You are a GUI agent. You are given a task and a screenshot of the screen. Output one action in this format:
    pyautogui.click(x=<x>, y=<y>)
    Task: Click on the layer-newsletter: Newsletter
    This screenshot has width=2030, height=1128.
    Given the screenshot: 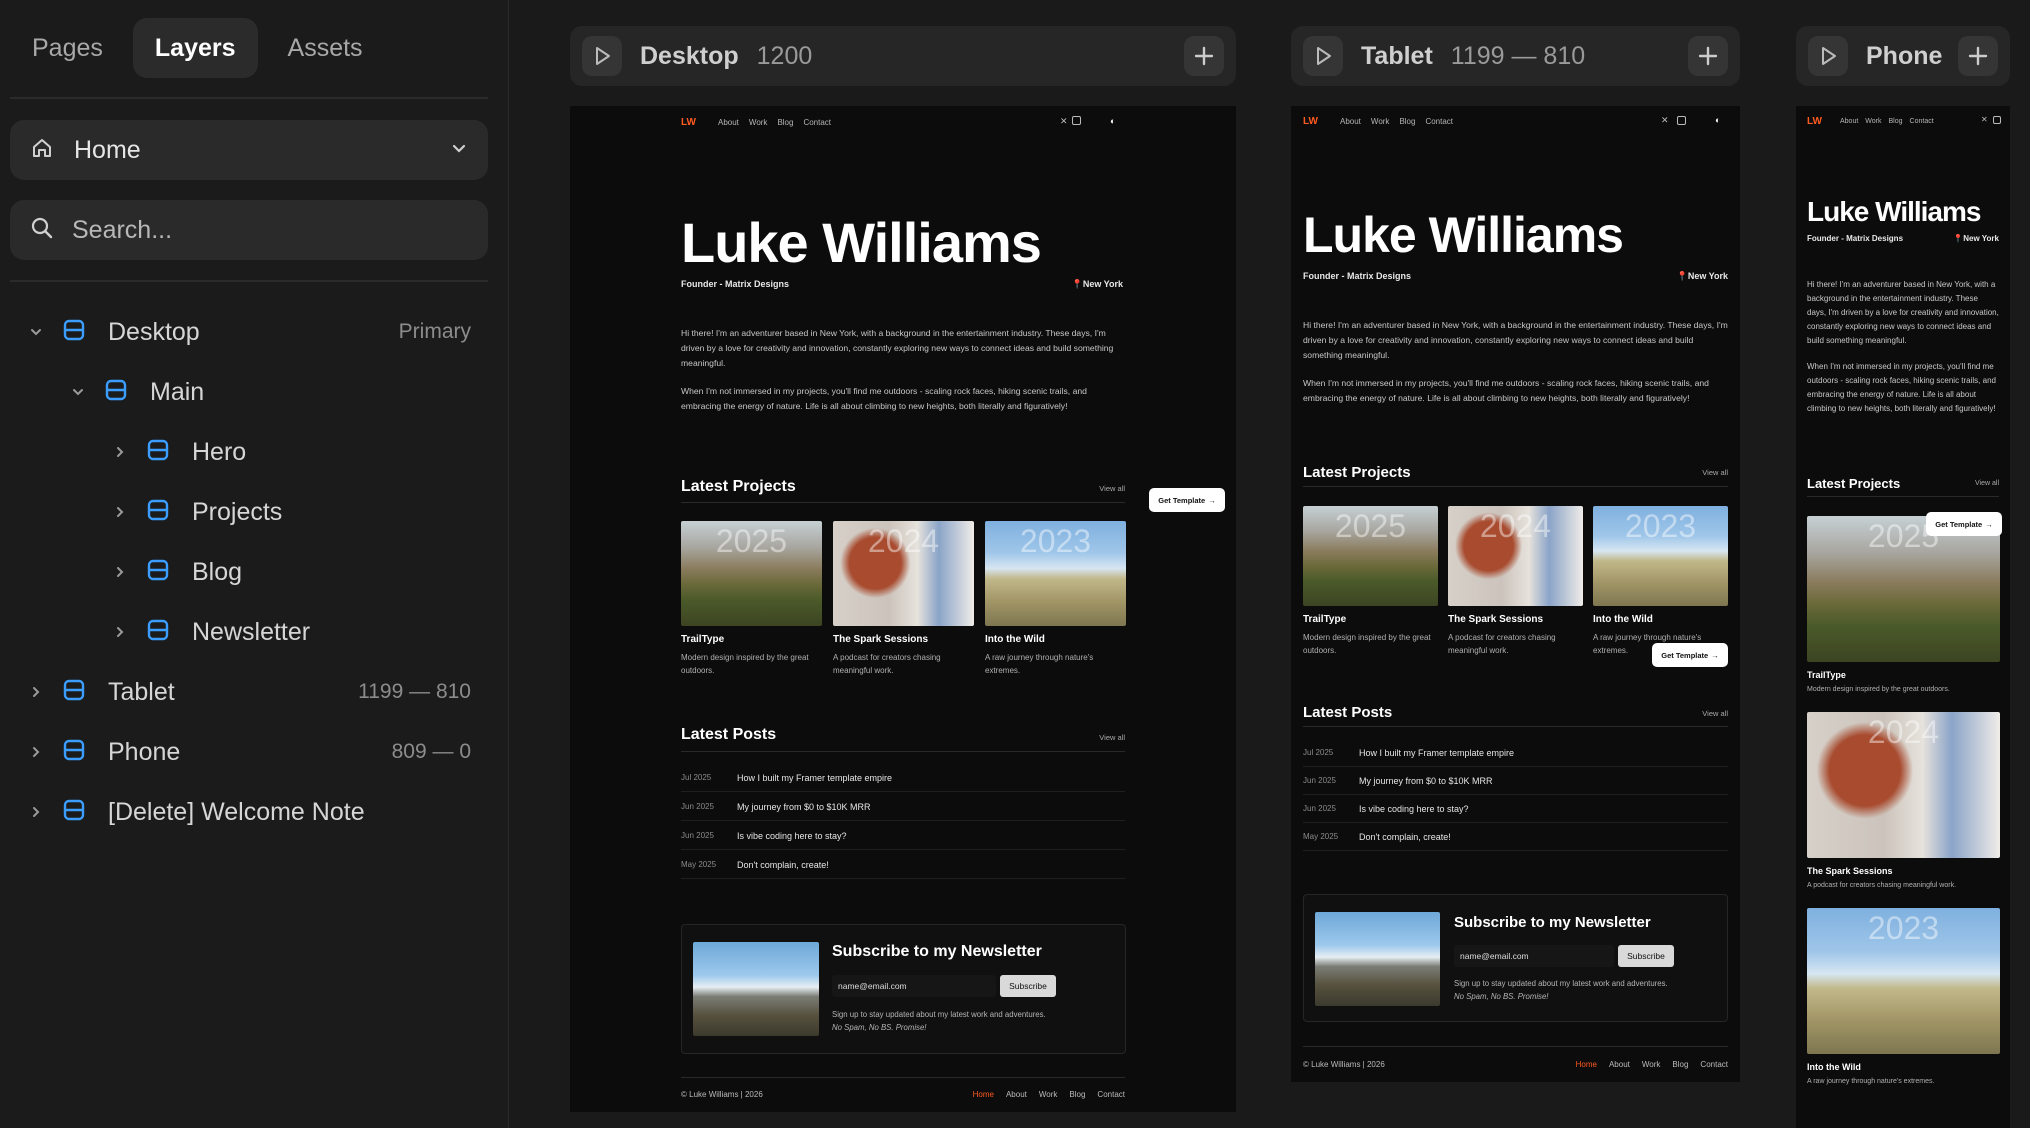 What is the action you would take?
    pyautogui.click(x=254, y=632)
    